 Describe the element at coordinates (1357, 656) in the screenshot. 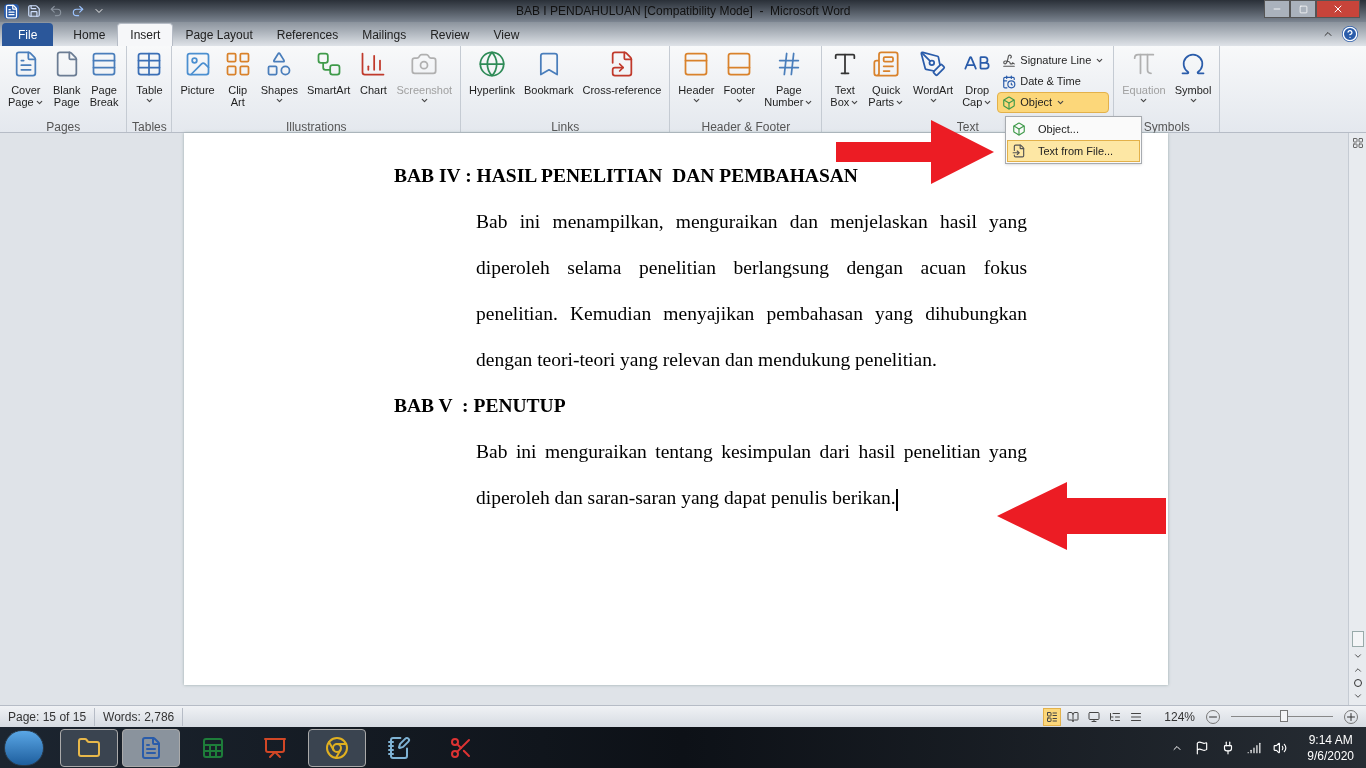

I see `scroll-down-icon` at that location.